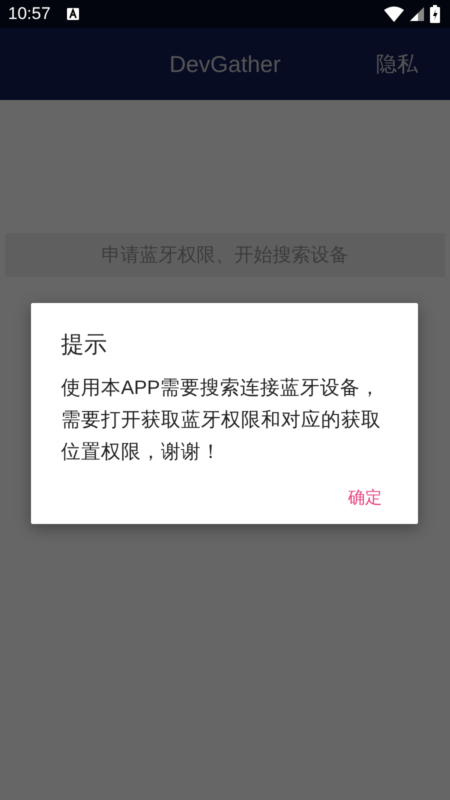  I want to click on dialog-title: 提示, so click(84, 344).